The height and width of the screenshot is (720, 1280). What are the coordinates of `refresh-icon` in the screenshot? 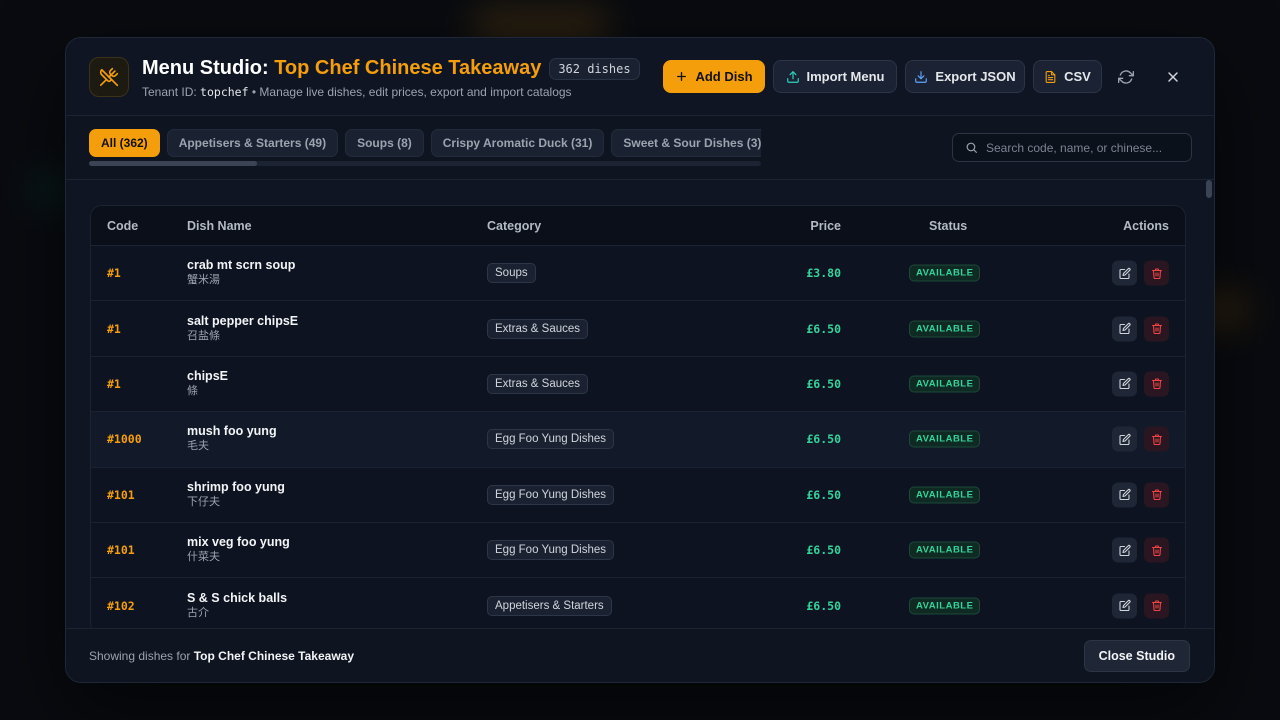 It's located at (1126, 76).